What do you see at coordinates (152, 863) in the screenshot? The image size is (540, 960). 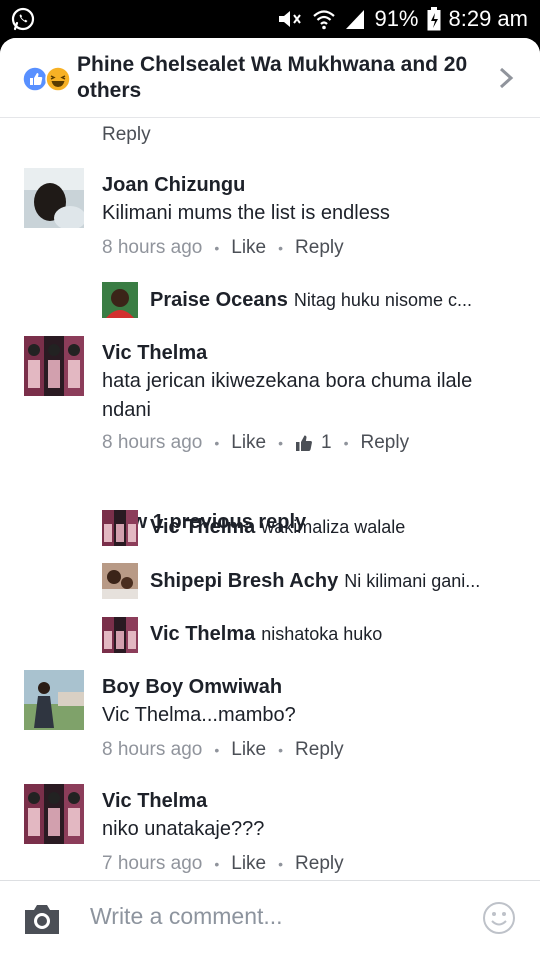 I see `comment-time: 7 hours ago` at bounding box center [152, 863].